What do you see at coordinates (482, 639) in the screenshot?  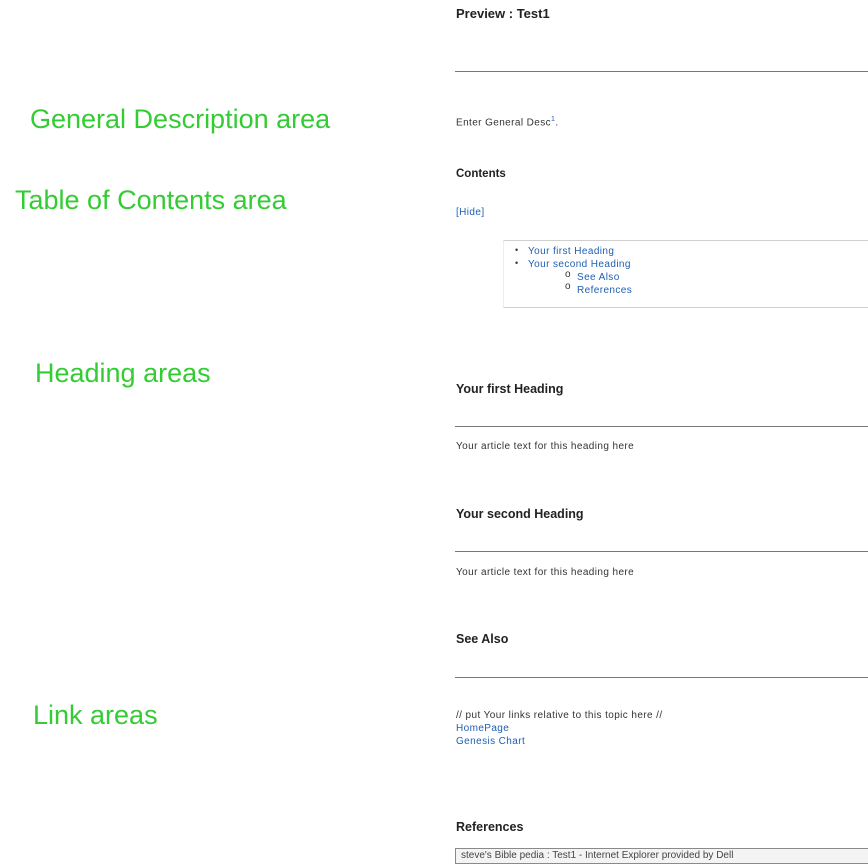 I see `see-also-heading: See Also` at bounding box center [482, 639].